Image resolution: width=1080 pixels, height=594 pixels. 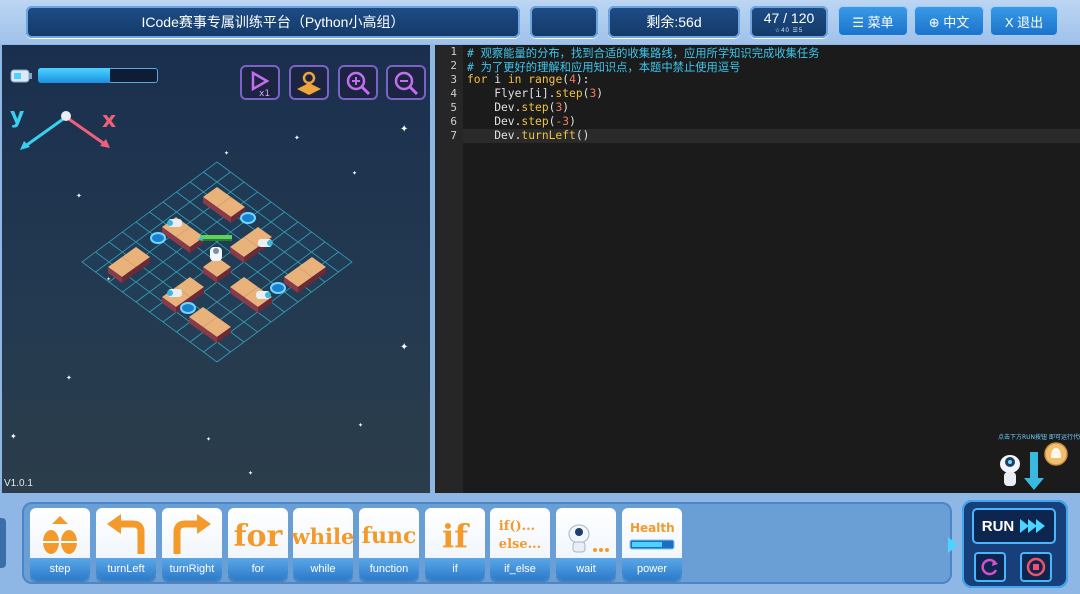 What do you see at coordinates (455, 536) in the screenshot?
I see `if-icon: if` at bounding box center [455, 536].